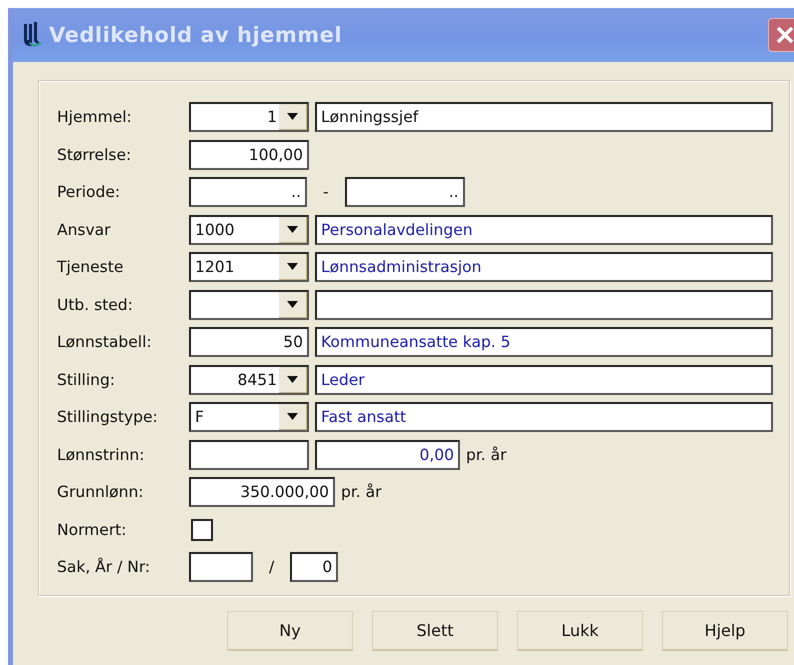 The width and height of the screenshot is (794, 665). What do you see at coordinates (90, 267) in the screenshot?
I see `field-label: Tjeneste` at bounding box center [90, 267].